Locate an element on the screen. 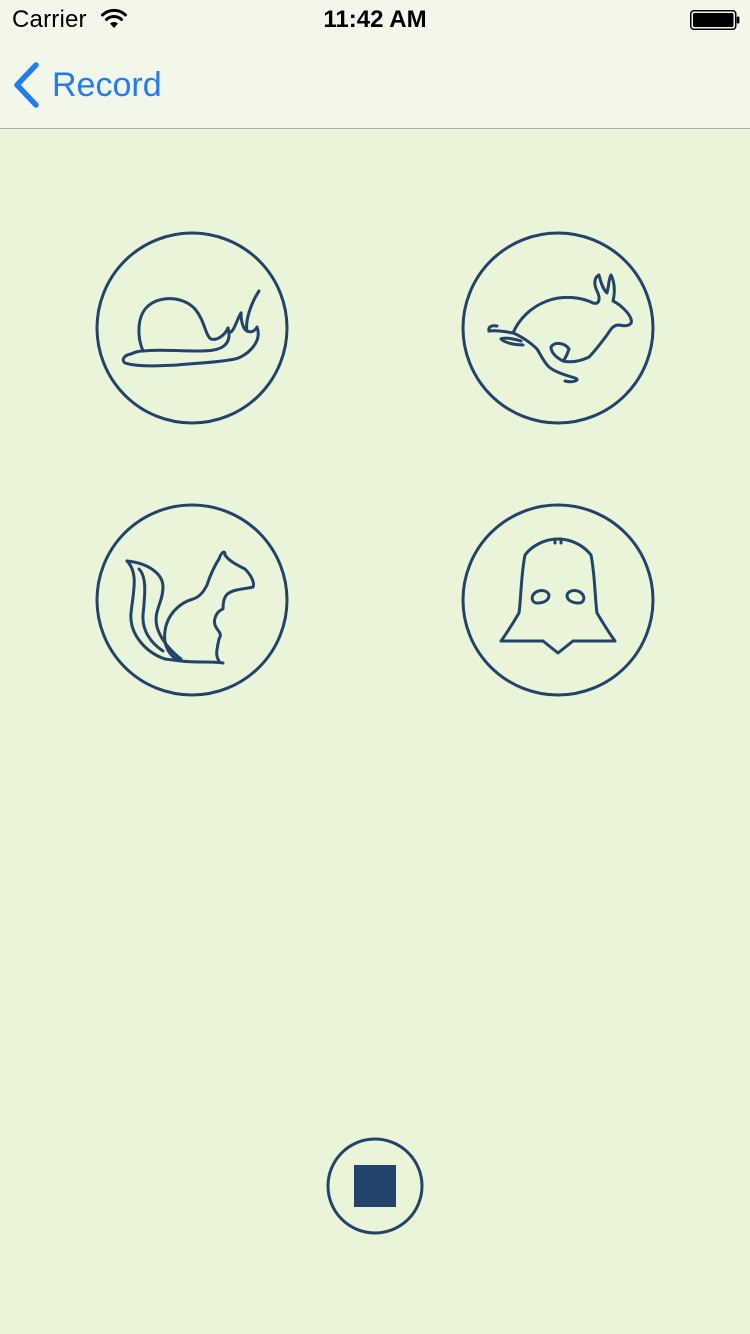 The width and height of the screenshot is (750, 1334). chevron-left-icon is located at coordinates (26, 85).